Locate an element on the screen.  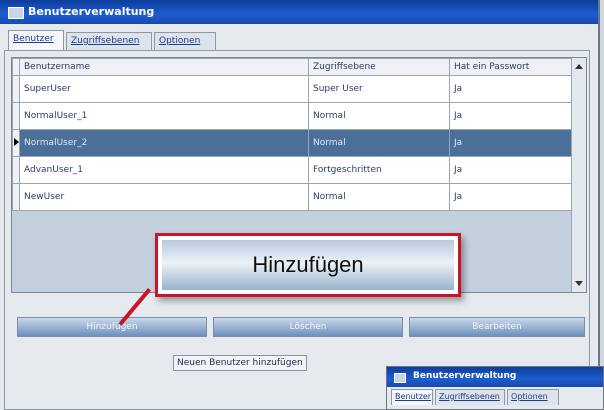
secondary-window-icon is located at coordinates (400, 378).